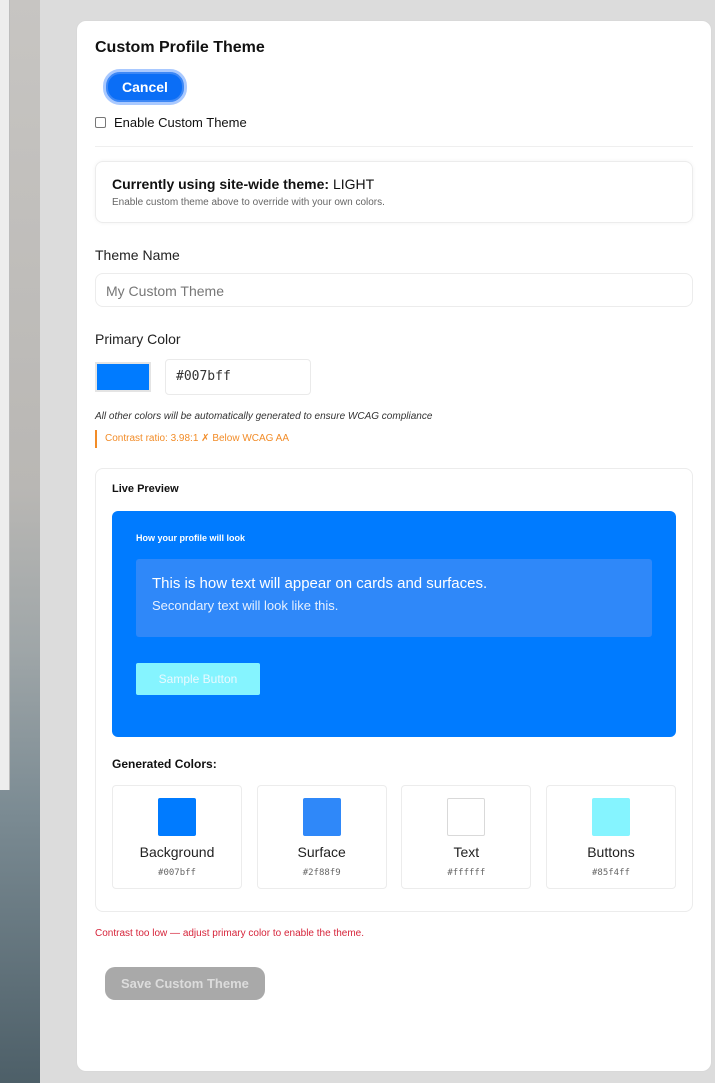  Describe the element at coordinates (164, 764) in the screenshot. I see `generated-colors-title: Generated Colors:` at that location.